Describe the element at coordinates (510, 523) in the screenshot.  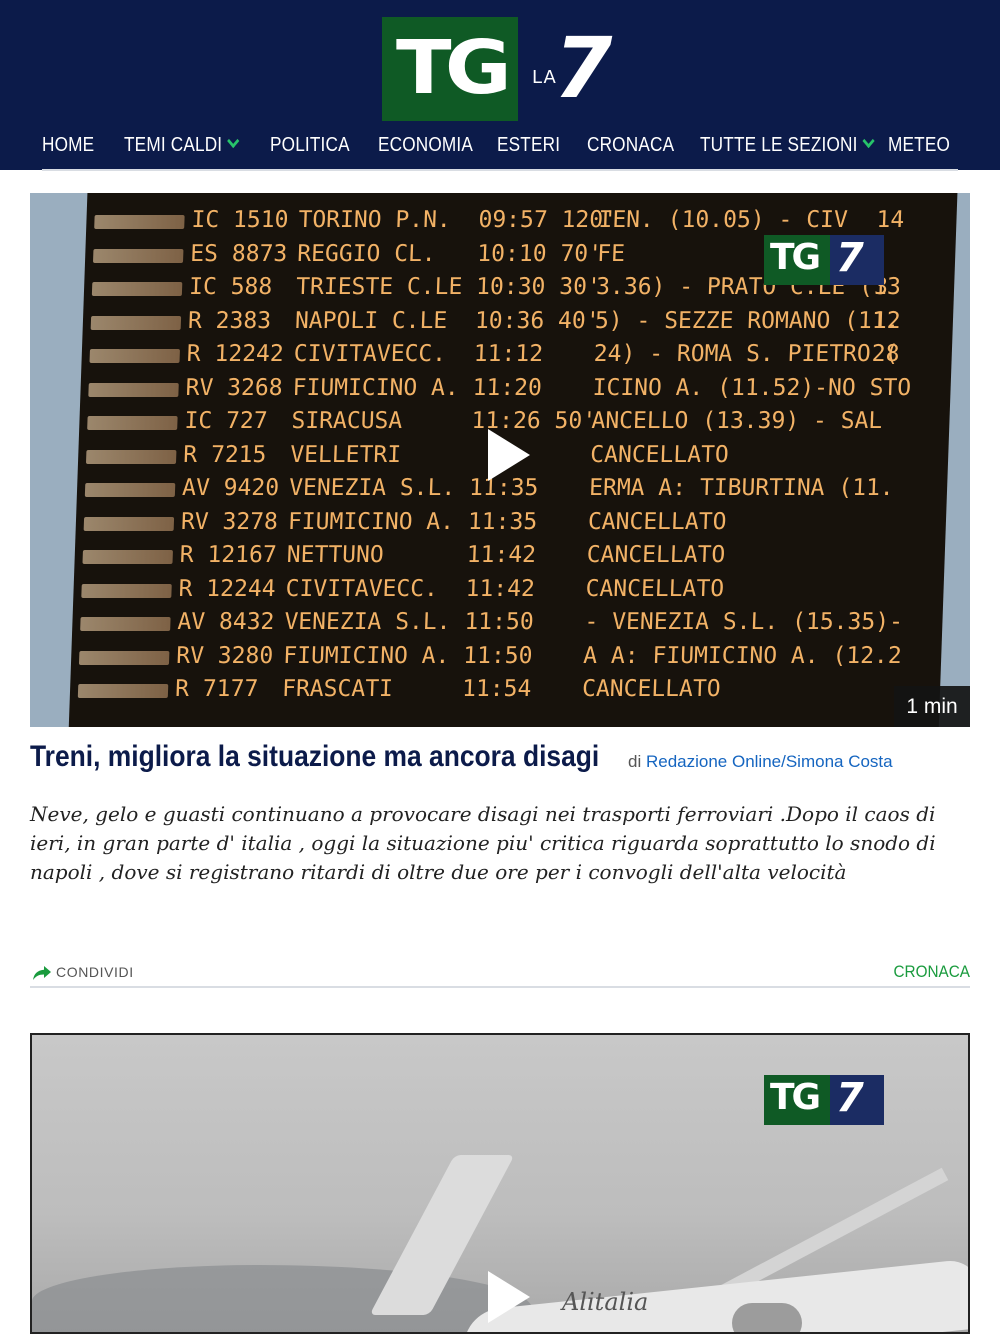
I see `board-row: RV 3278 FIUMICINO A. 11:35 CANCELLATO` at that location.